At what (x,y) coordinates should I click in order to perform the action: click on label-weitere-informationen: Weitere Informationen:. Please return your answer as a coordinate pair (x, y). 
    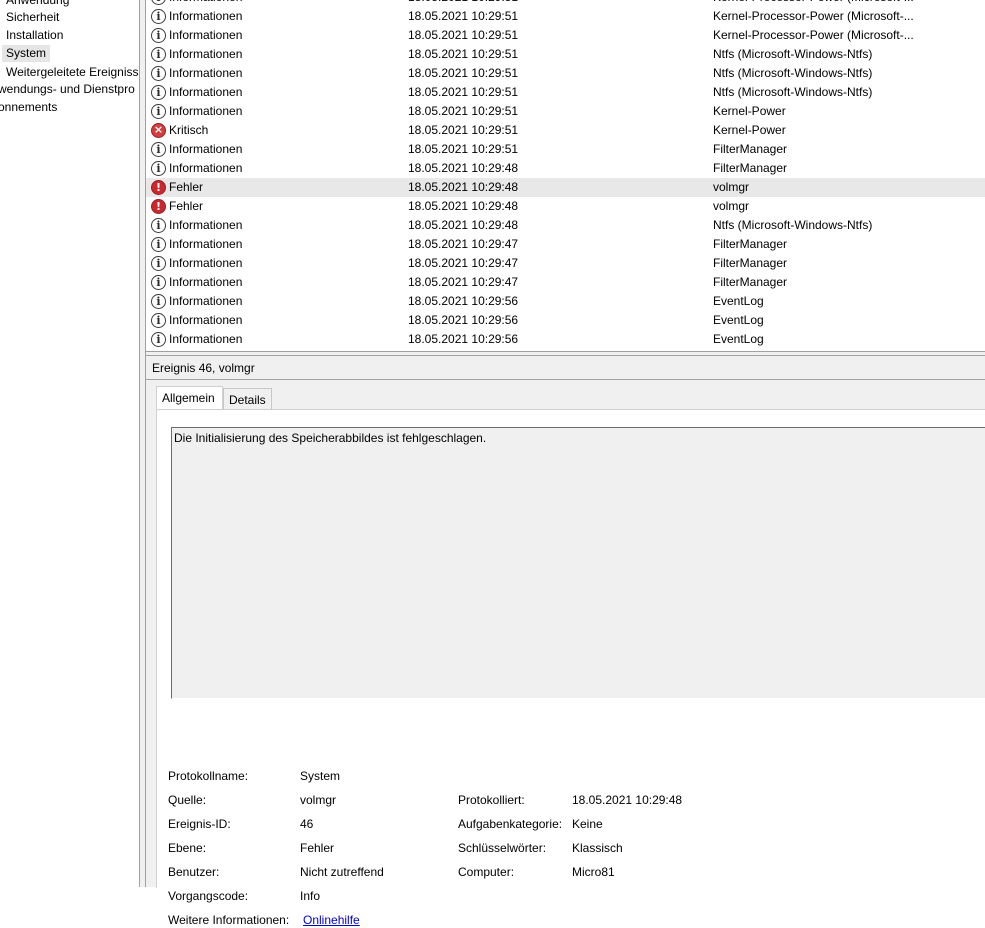
    Looking at the image, I should click on (229, 920).